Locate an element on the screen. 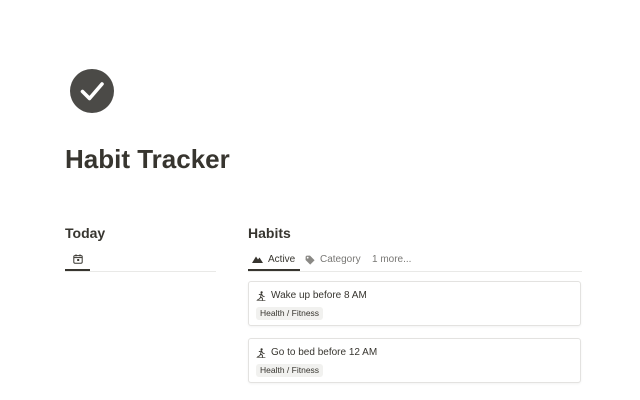 The image size is (640, 400). tab-calendar-view is located at coordinates (77, 260).